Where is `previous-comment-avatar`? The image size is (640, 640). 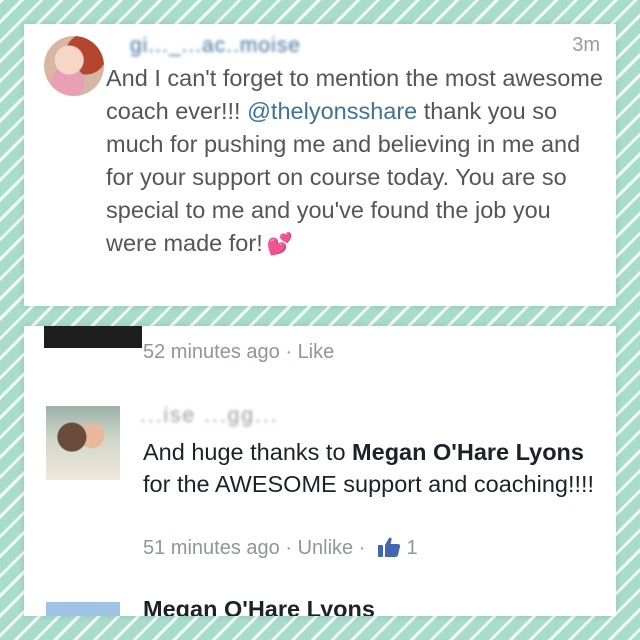
previous-comment-avatar is located at coordinates (93, 337).